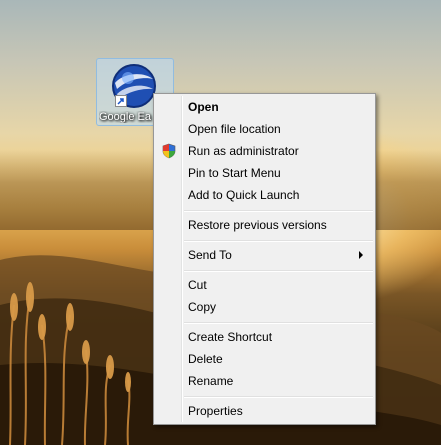 This screenshot has width=441, height=445. I want to click on menu-item-label: Run as administrator, so click(243, 151).